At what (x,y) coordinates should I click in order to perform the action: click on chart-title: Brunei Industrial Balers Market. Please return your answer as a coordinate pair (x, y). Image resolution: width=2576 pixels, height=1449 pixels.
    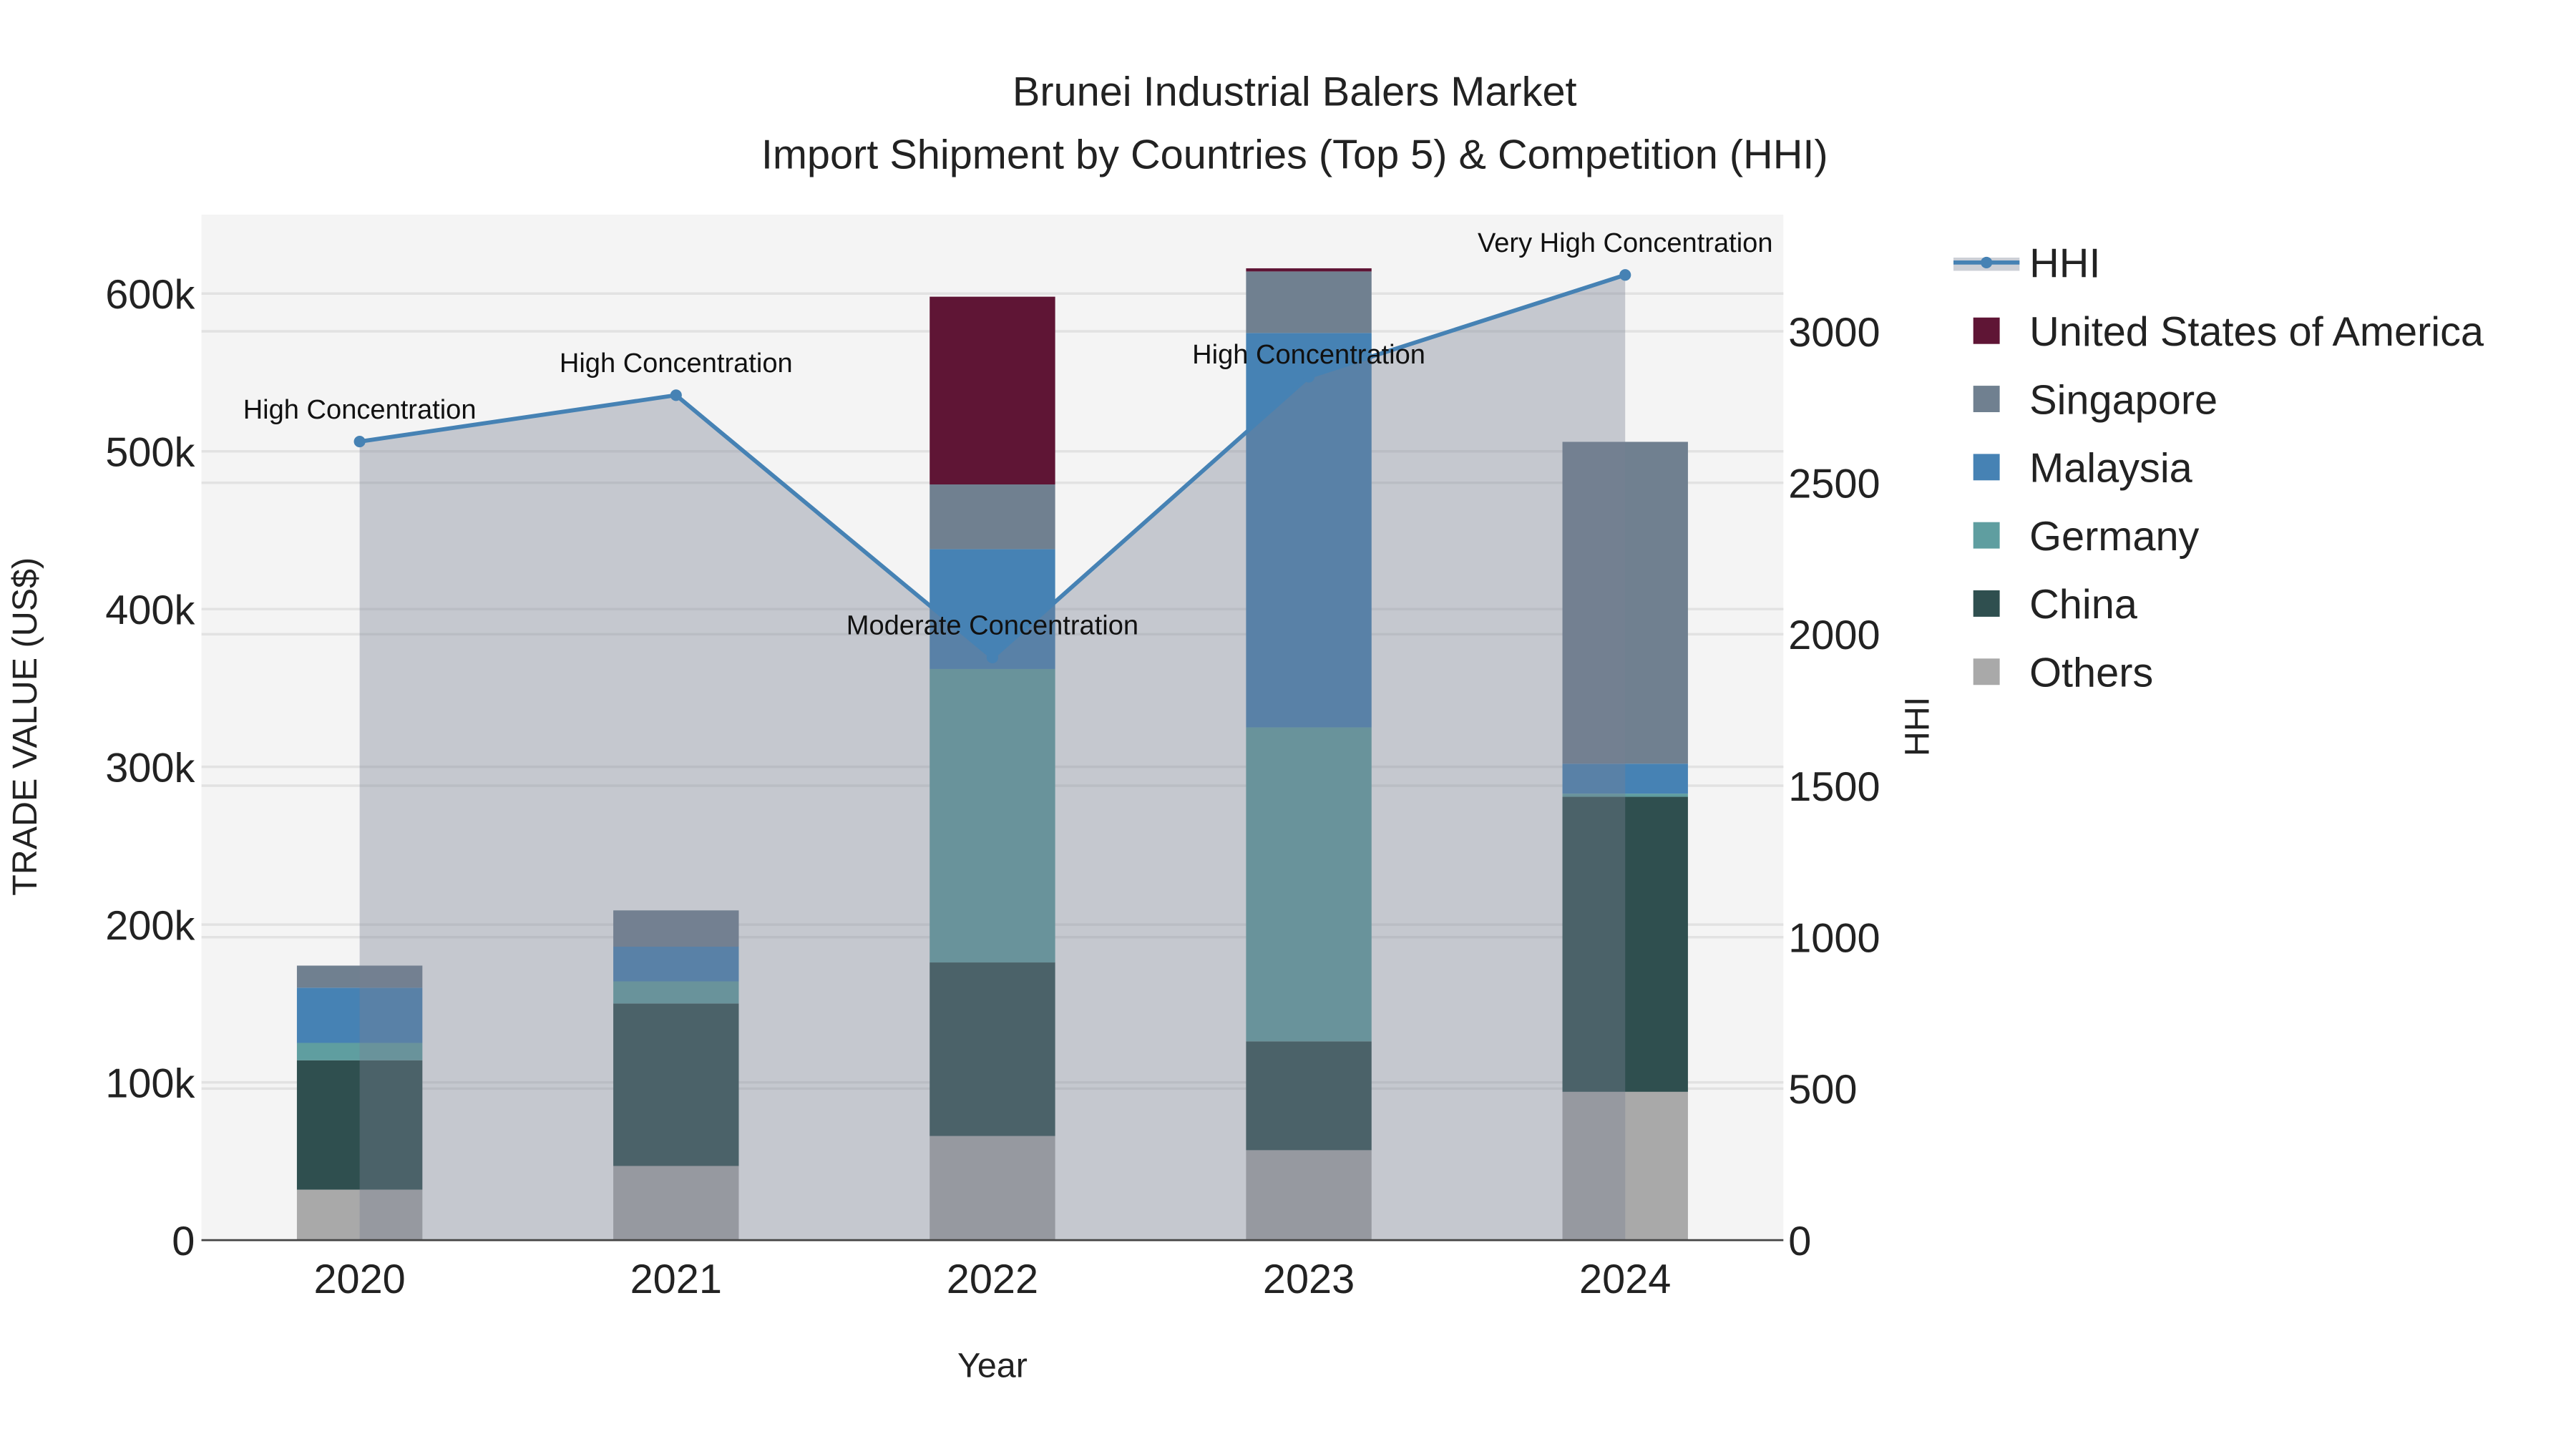
    Looking at the image, I should click on (1295, 92).